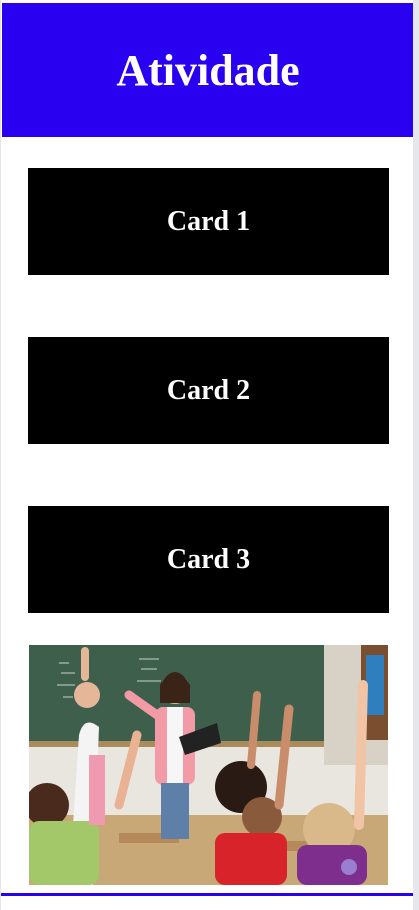 This screenshot has width=419, height=910. I want to click on page-title: Atividade, so click(208, 70).